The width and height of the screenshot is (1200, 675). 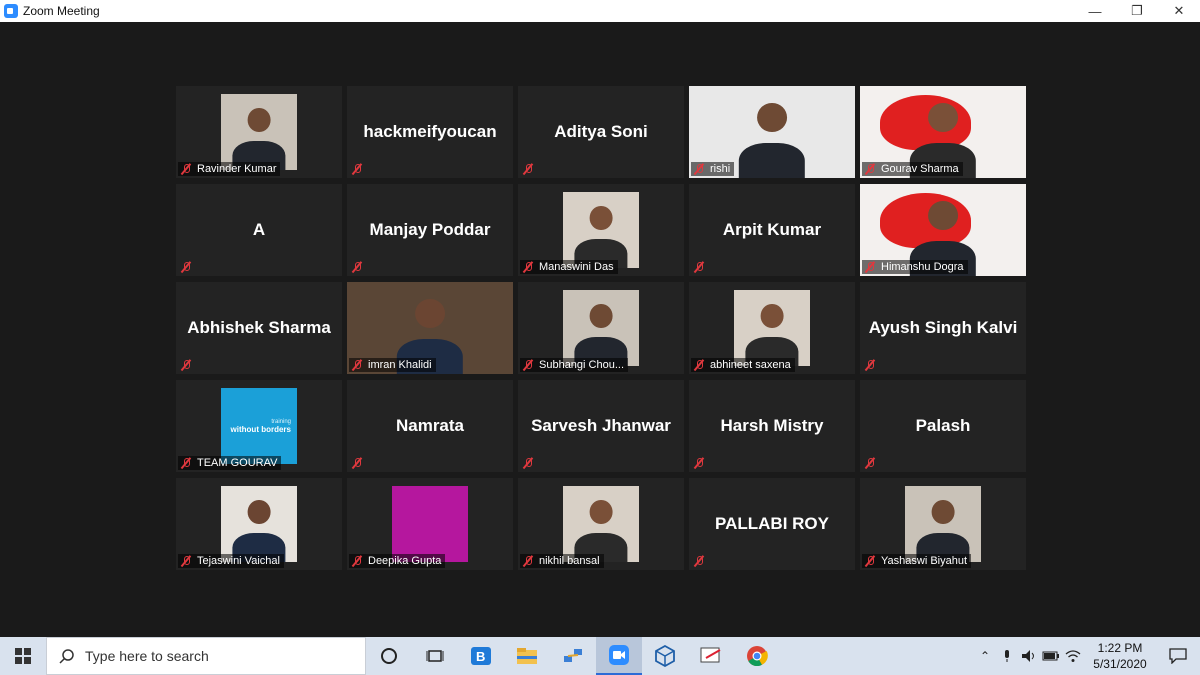 What do you see at coordinates (230, 463) in the screenshot?
I see `participant-name-tag: TEAM GOURAV` at bounding box center [230, 463].